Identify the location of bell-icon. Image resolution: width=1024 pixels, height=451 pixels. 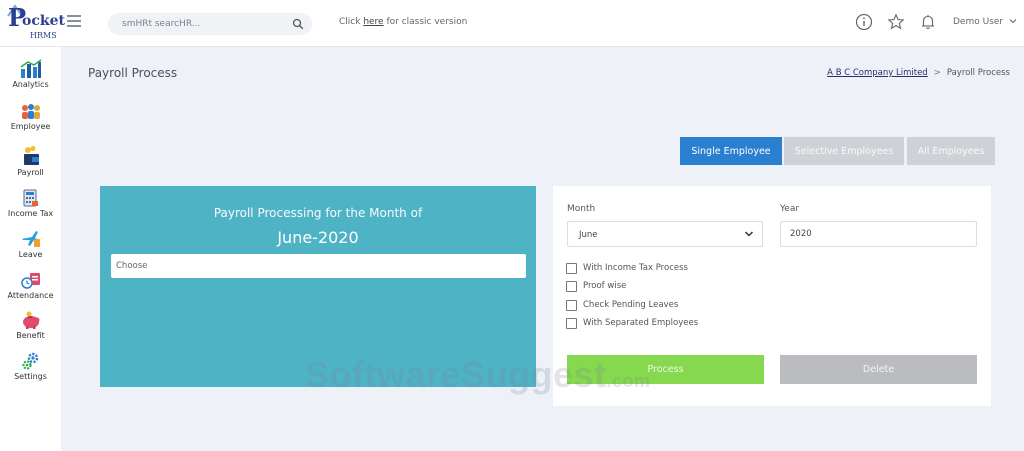
(928, 22).